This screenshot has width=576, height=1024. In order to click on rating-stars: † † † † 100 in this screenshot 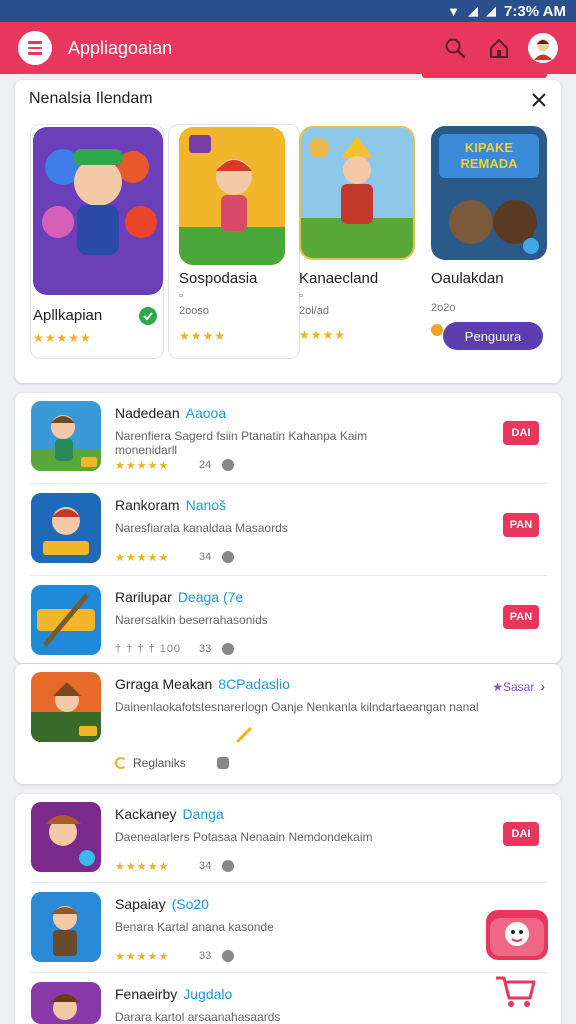, I will do `click(148, 649)`.